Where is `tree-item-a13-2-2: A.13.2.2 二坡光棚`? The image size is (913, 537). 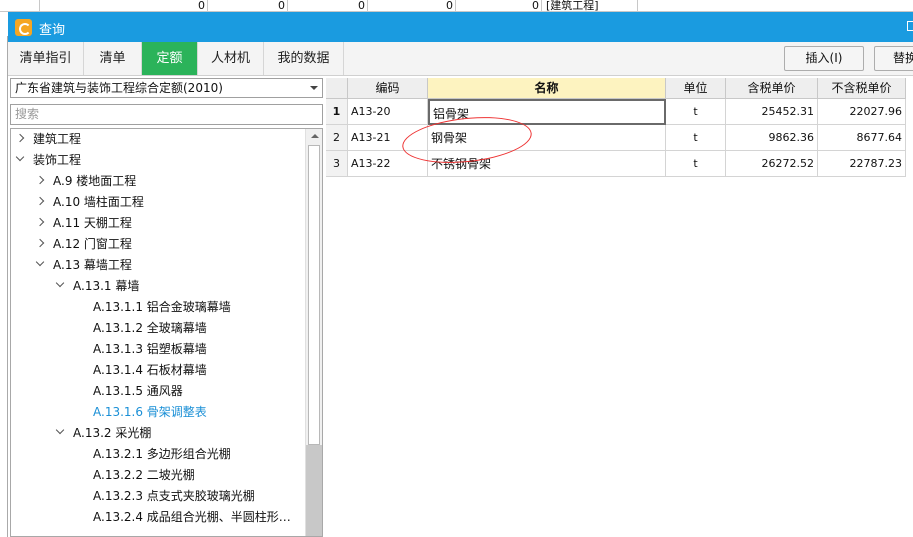
tree-item-a13-2-2: A.13.2.2 二坡光棚 is located at coordinates (144, 475).